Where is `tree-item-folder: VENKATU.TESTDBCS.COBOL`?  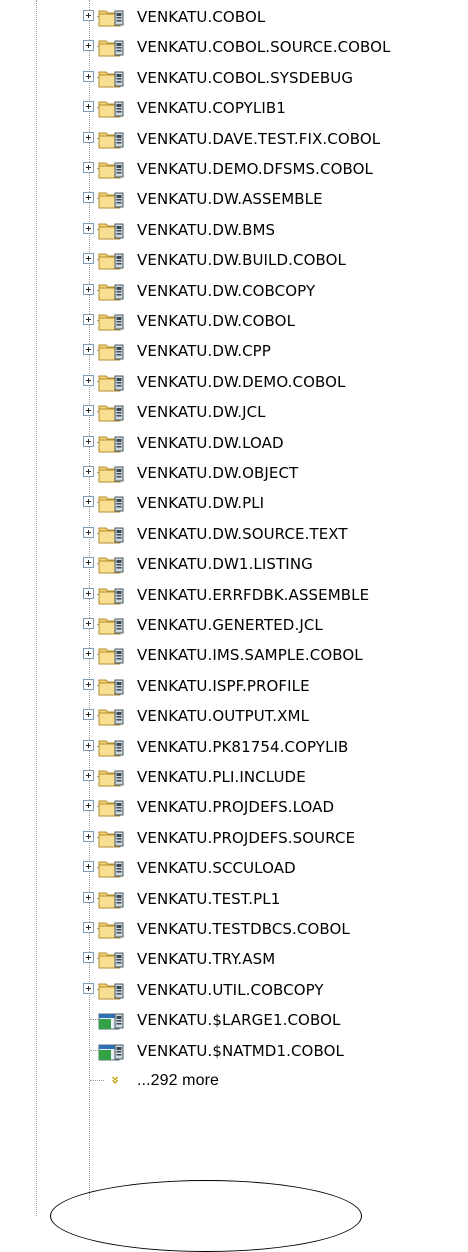
tree-item-folder: VENKATU.TESTDBCS.COBOL is located at coordinates (234, 929).